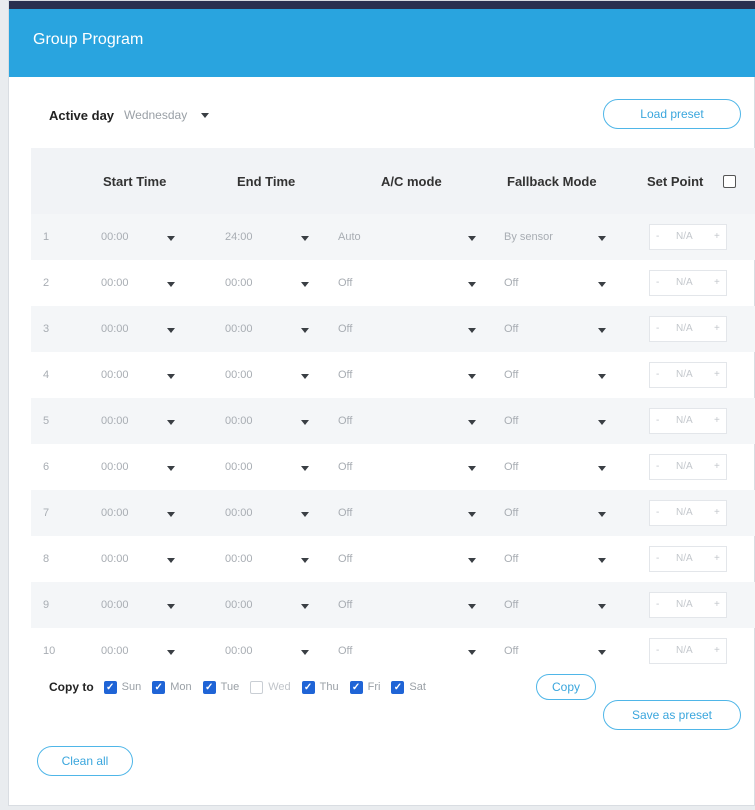 Image resolution: width=755 pixels, height=810 pixels. Describe the element at coordinates (239, 237) in the screenshot. I see `end-time-select: 24:00` at that location.